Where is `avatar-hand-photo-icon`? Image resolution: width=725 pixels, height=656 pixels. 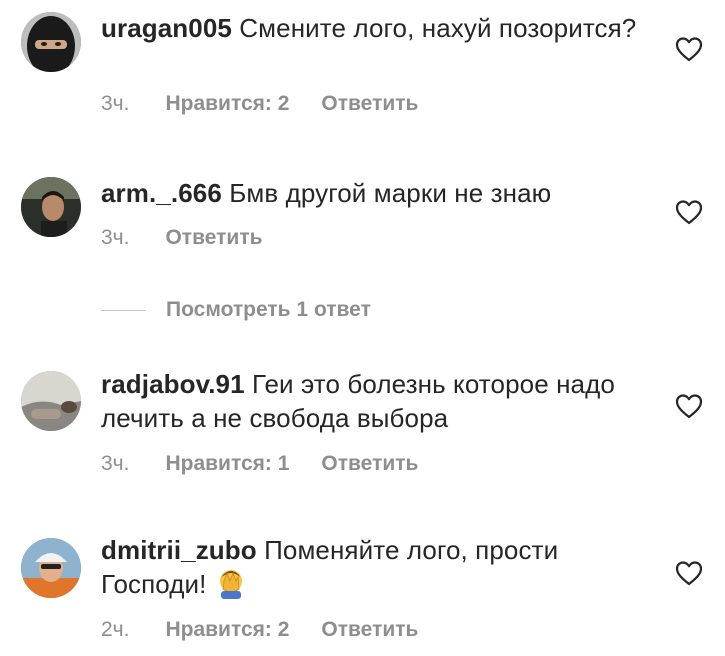
avatar-hand-photo-icon is located at coordinates (51, 401).